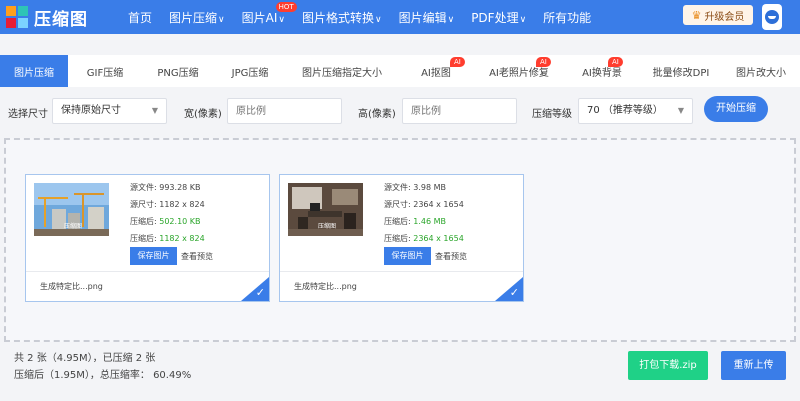  What do you see at coordinates (736, 109) in the screenshot?
I see `start-compress-button: 开始压缩` at bounding box center [736, 109].